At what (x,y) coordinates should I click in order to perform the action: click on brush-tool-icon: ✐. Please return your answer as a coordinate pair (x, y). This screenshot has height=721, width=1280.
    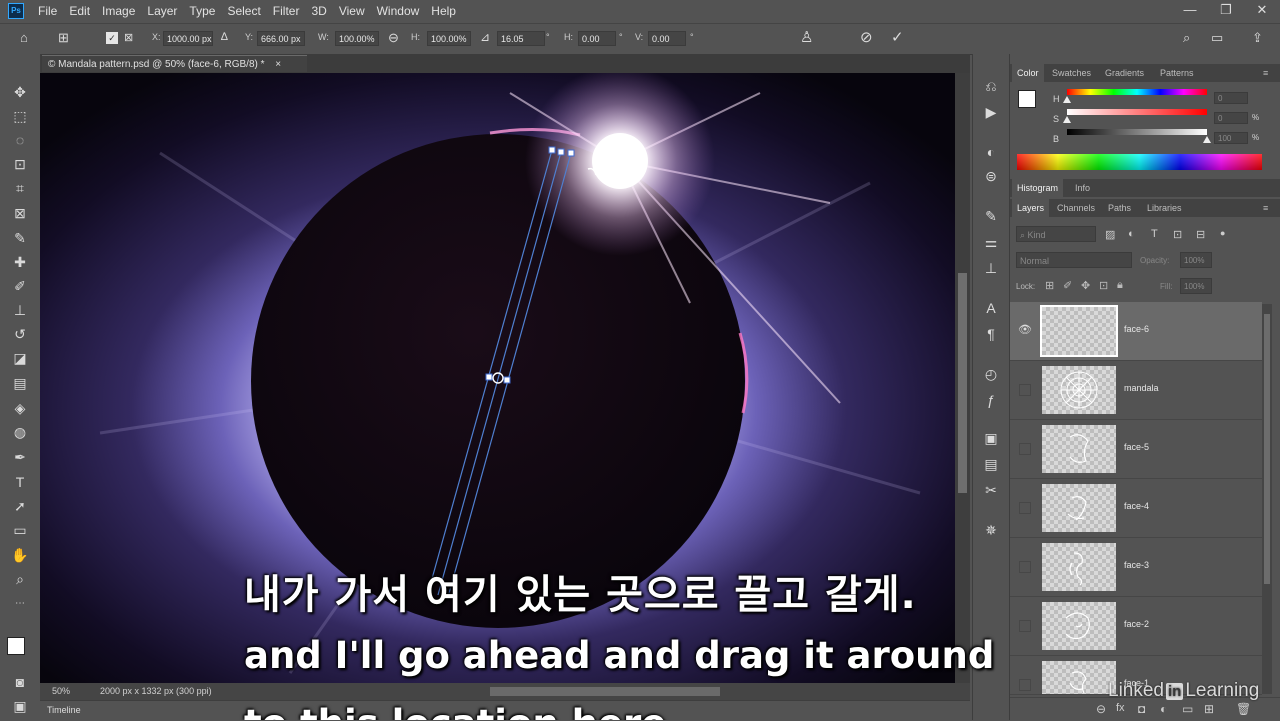
    Looking at the image, I should click on (20, 286).